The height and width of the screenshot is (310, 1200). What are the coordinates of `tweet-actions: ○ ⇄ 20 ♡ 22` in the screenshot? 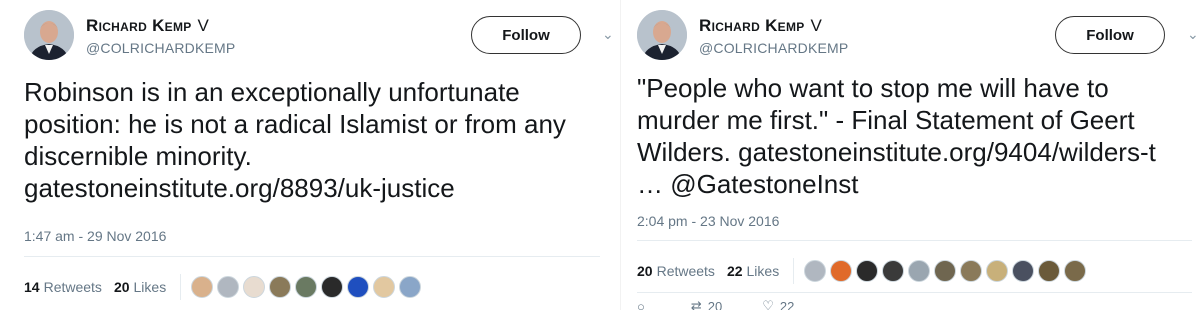 It's located at (715, 304).